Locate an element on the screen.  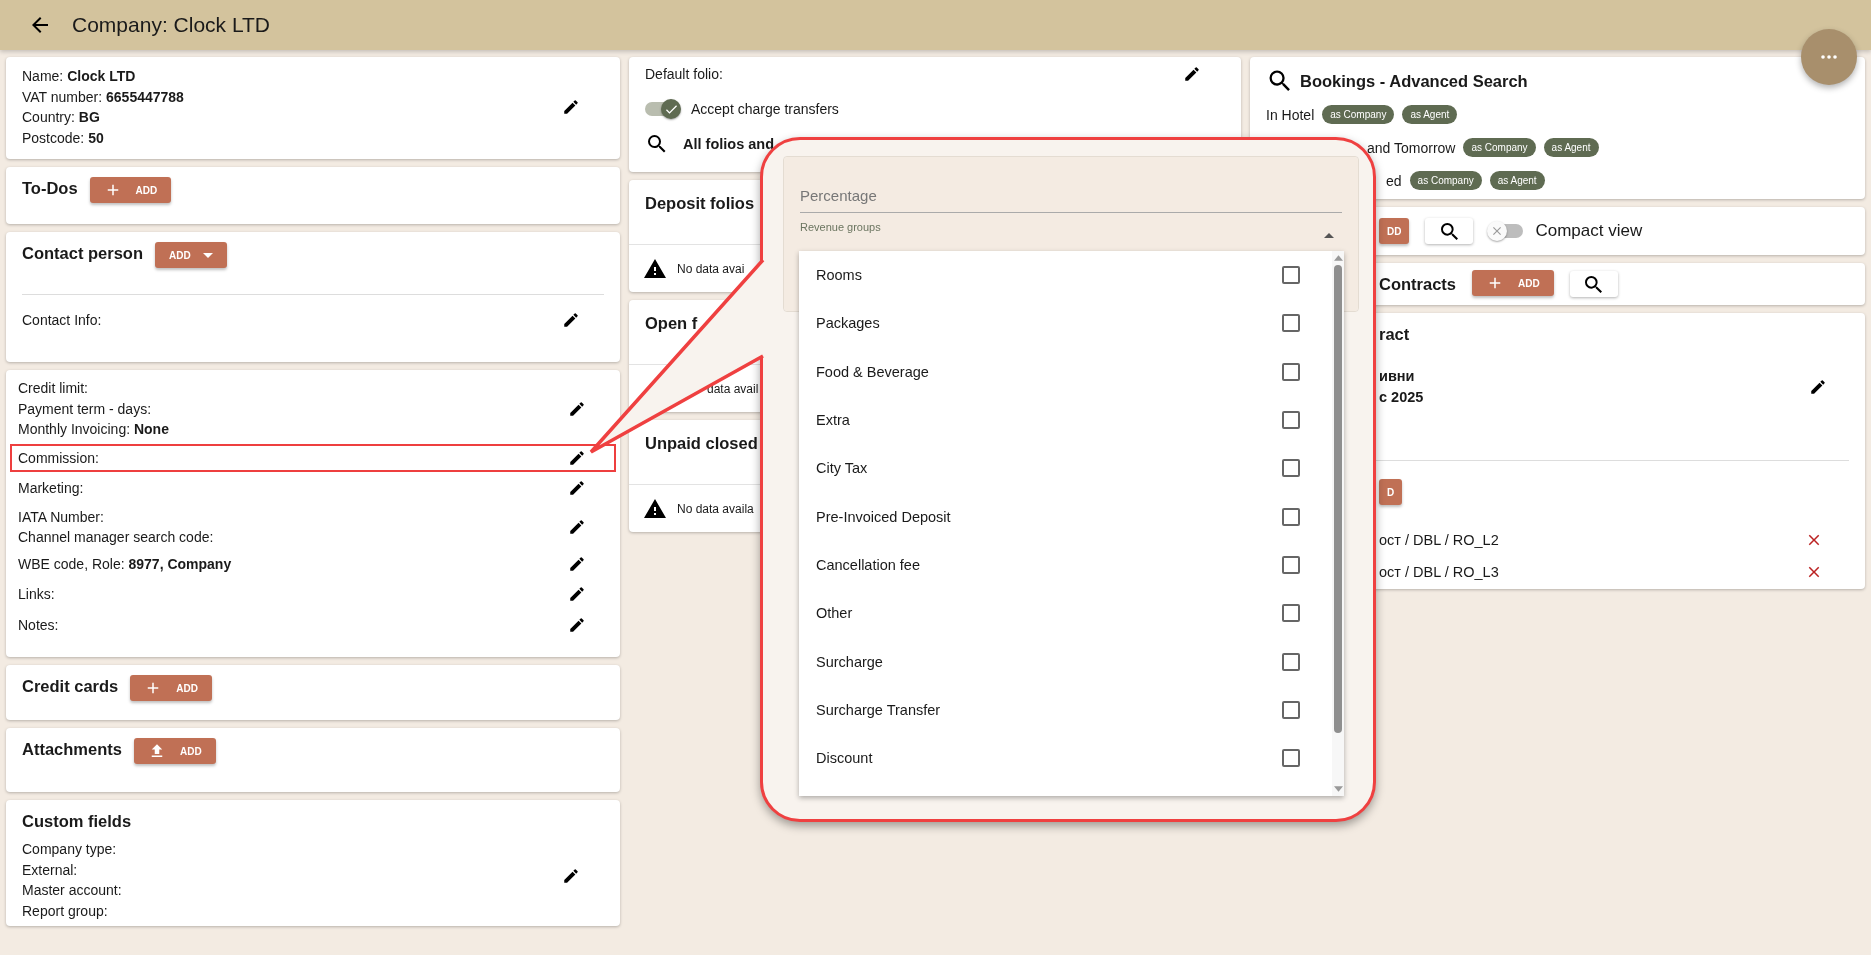
field-text: Country: BG is located at coordinates (61, 117).